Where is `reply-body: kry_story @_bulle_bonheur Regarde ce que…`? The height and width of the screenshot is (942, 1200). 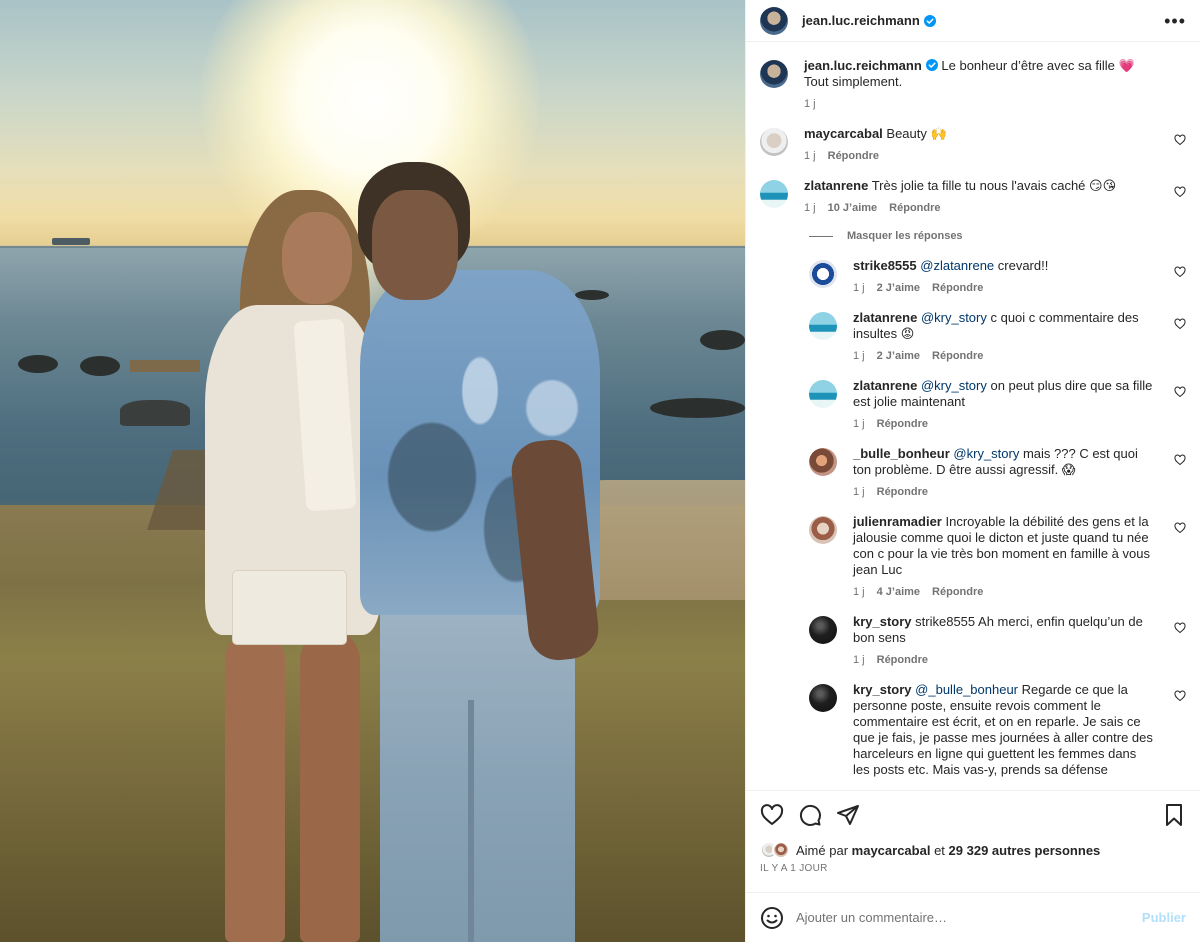
reply-body: kry_story @_bulle_bonheur Regarde ce que… is located at coordinates (1019, 730).